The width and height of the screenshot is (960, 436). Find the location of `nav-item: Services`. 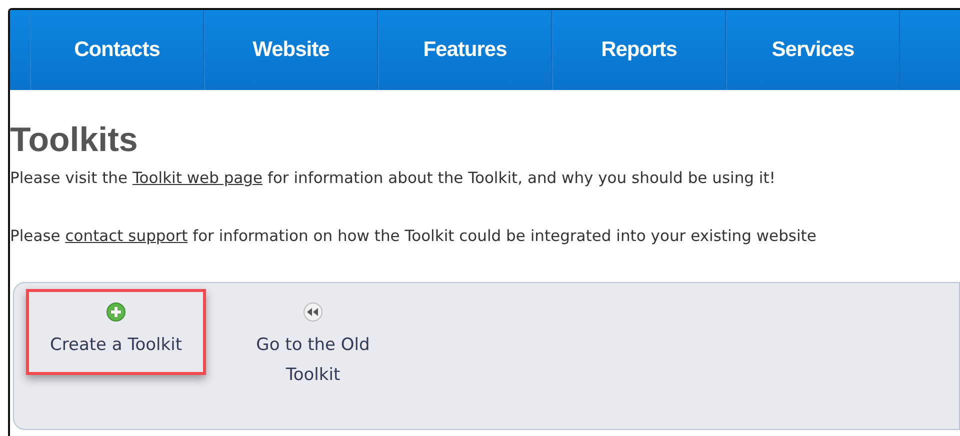

nav-item: Services is located at coordinates (813, 50).